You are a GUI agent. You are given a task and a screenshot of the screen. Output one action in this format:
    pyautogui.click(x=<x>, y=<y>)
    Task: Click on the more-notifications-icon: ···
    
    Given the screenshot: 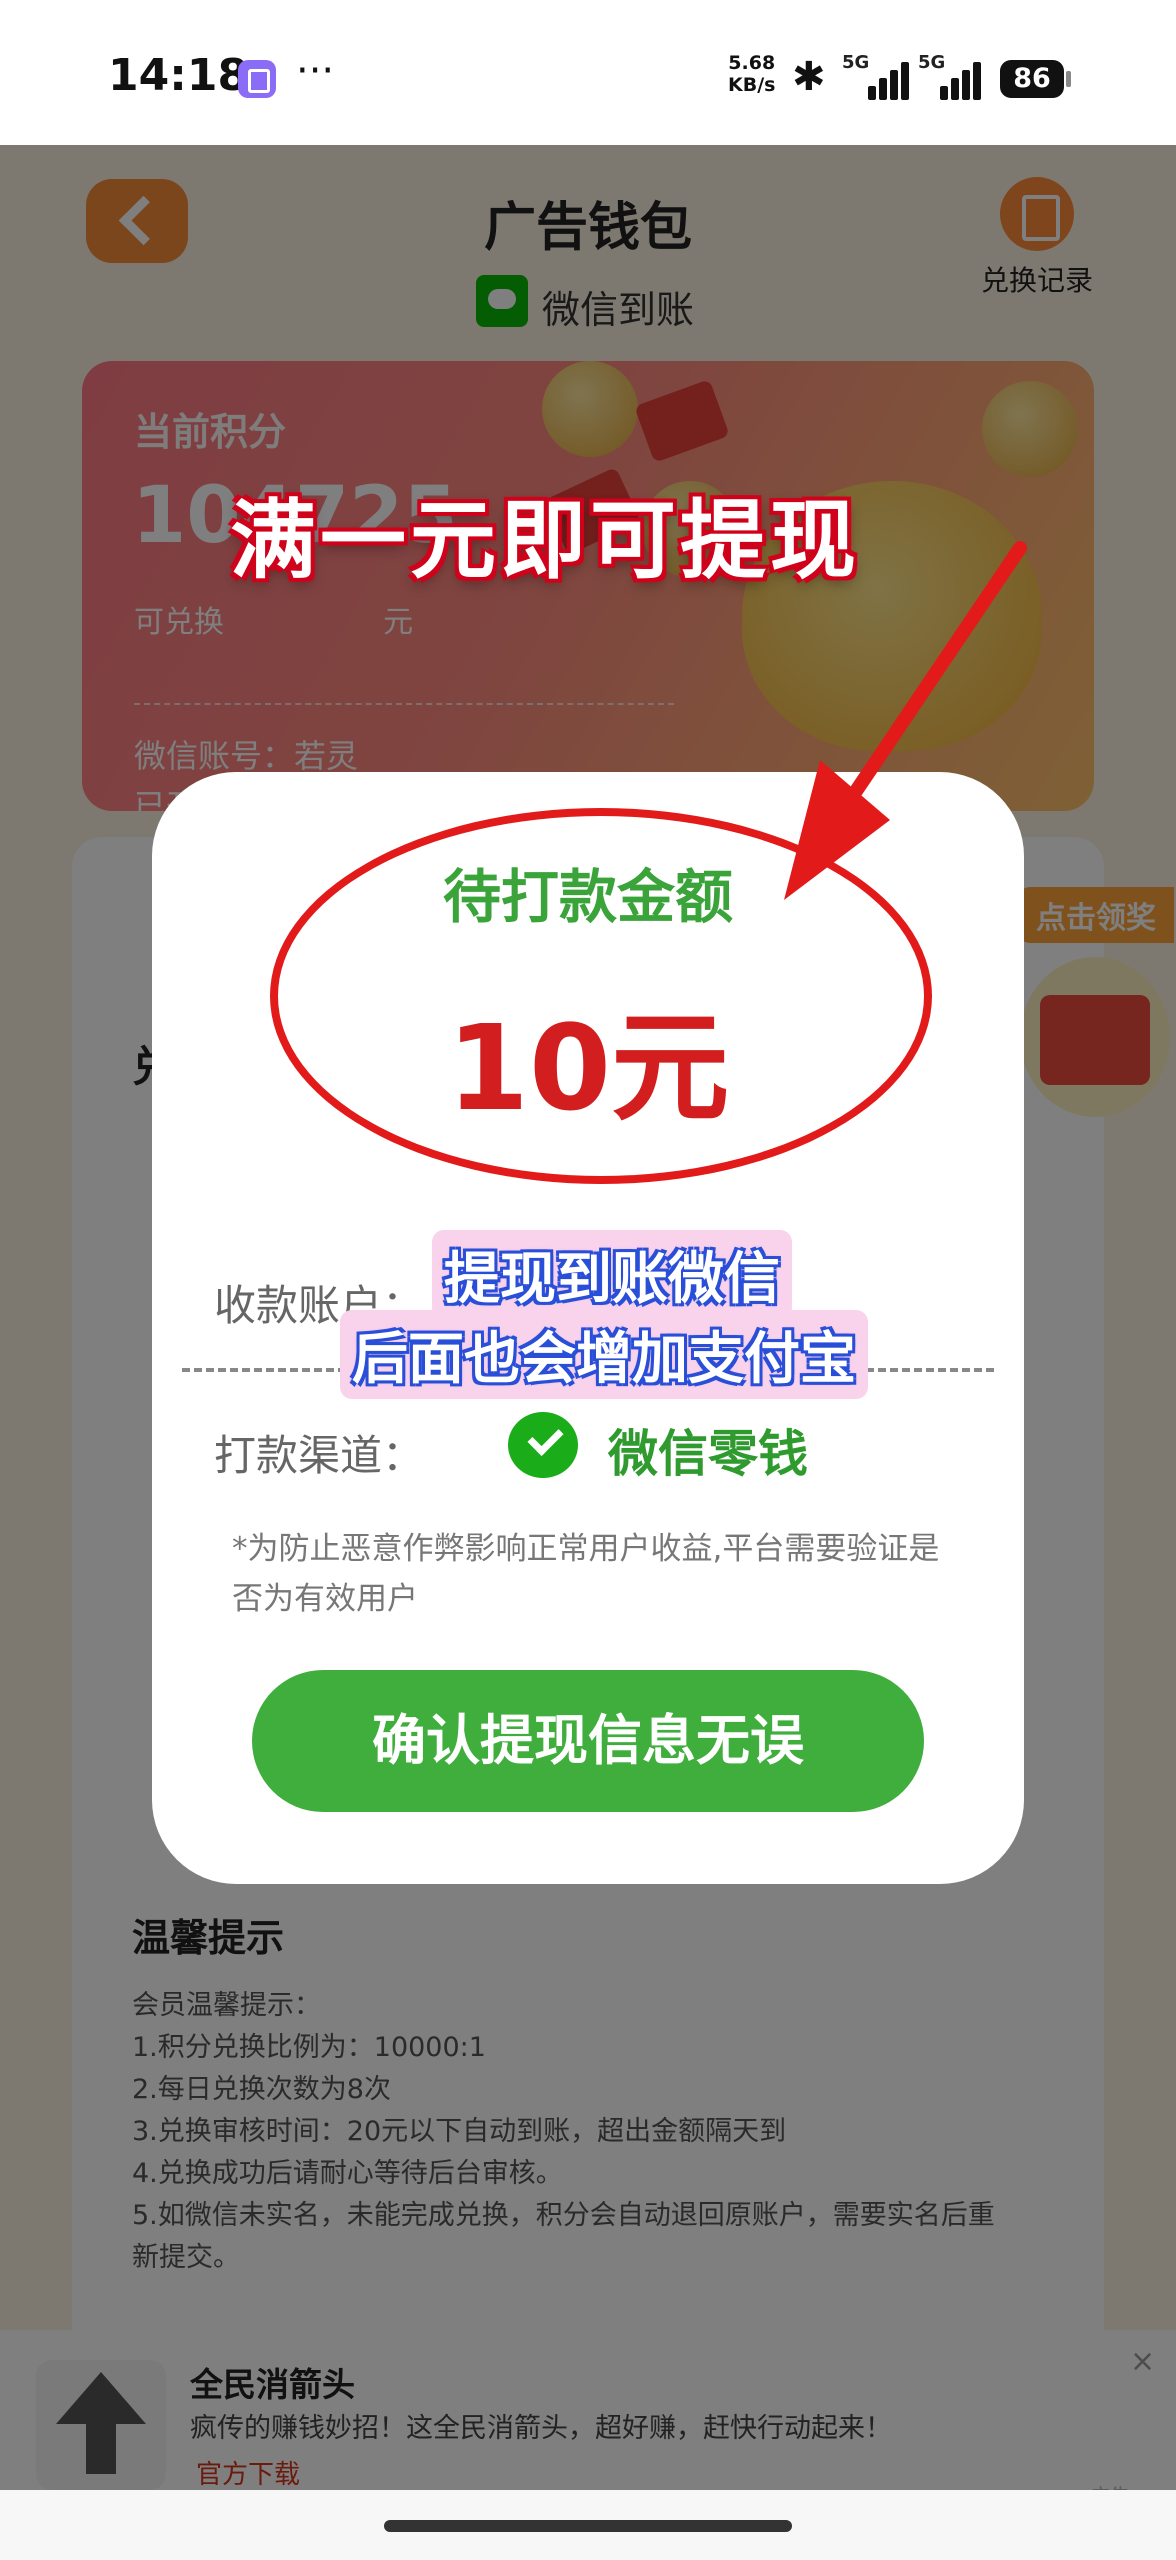 What is the action you would take?
    pyautogui.click(x=315, y=71)
    